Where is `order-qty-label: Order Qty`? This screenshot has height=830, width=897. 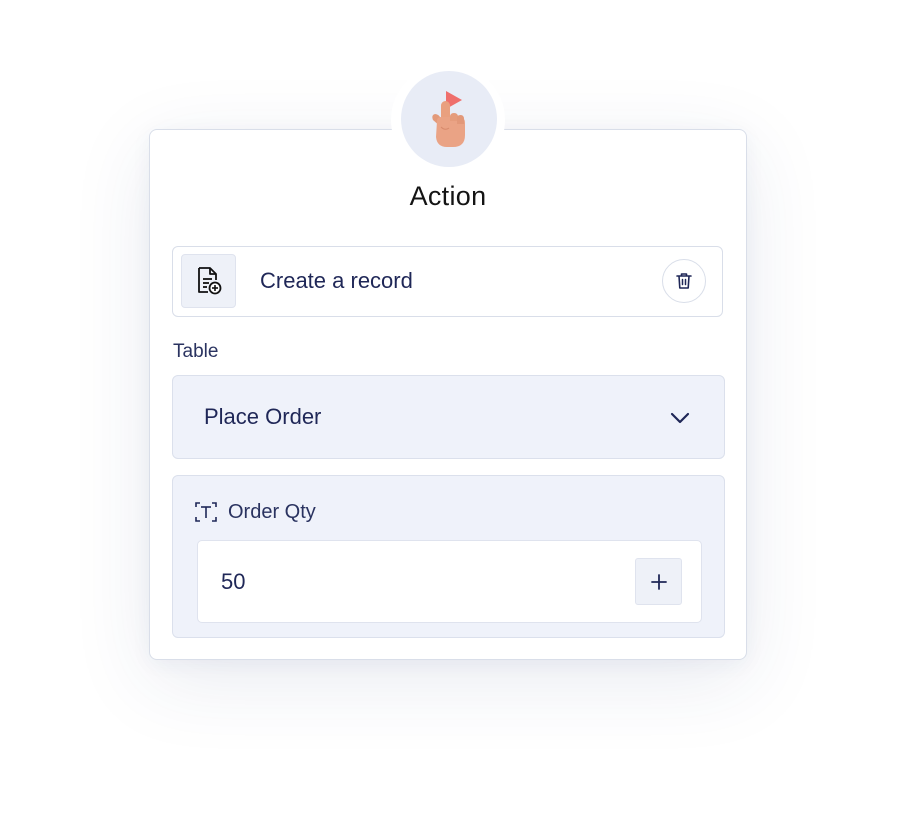 order-qty-label: Order Qty is located at coordinates (272, 512).